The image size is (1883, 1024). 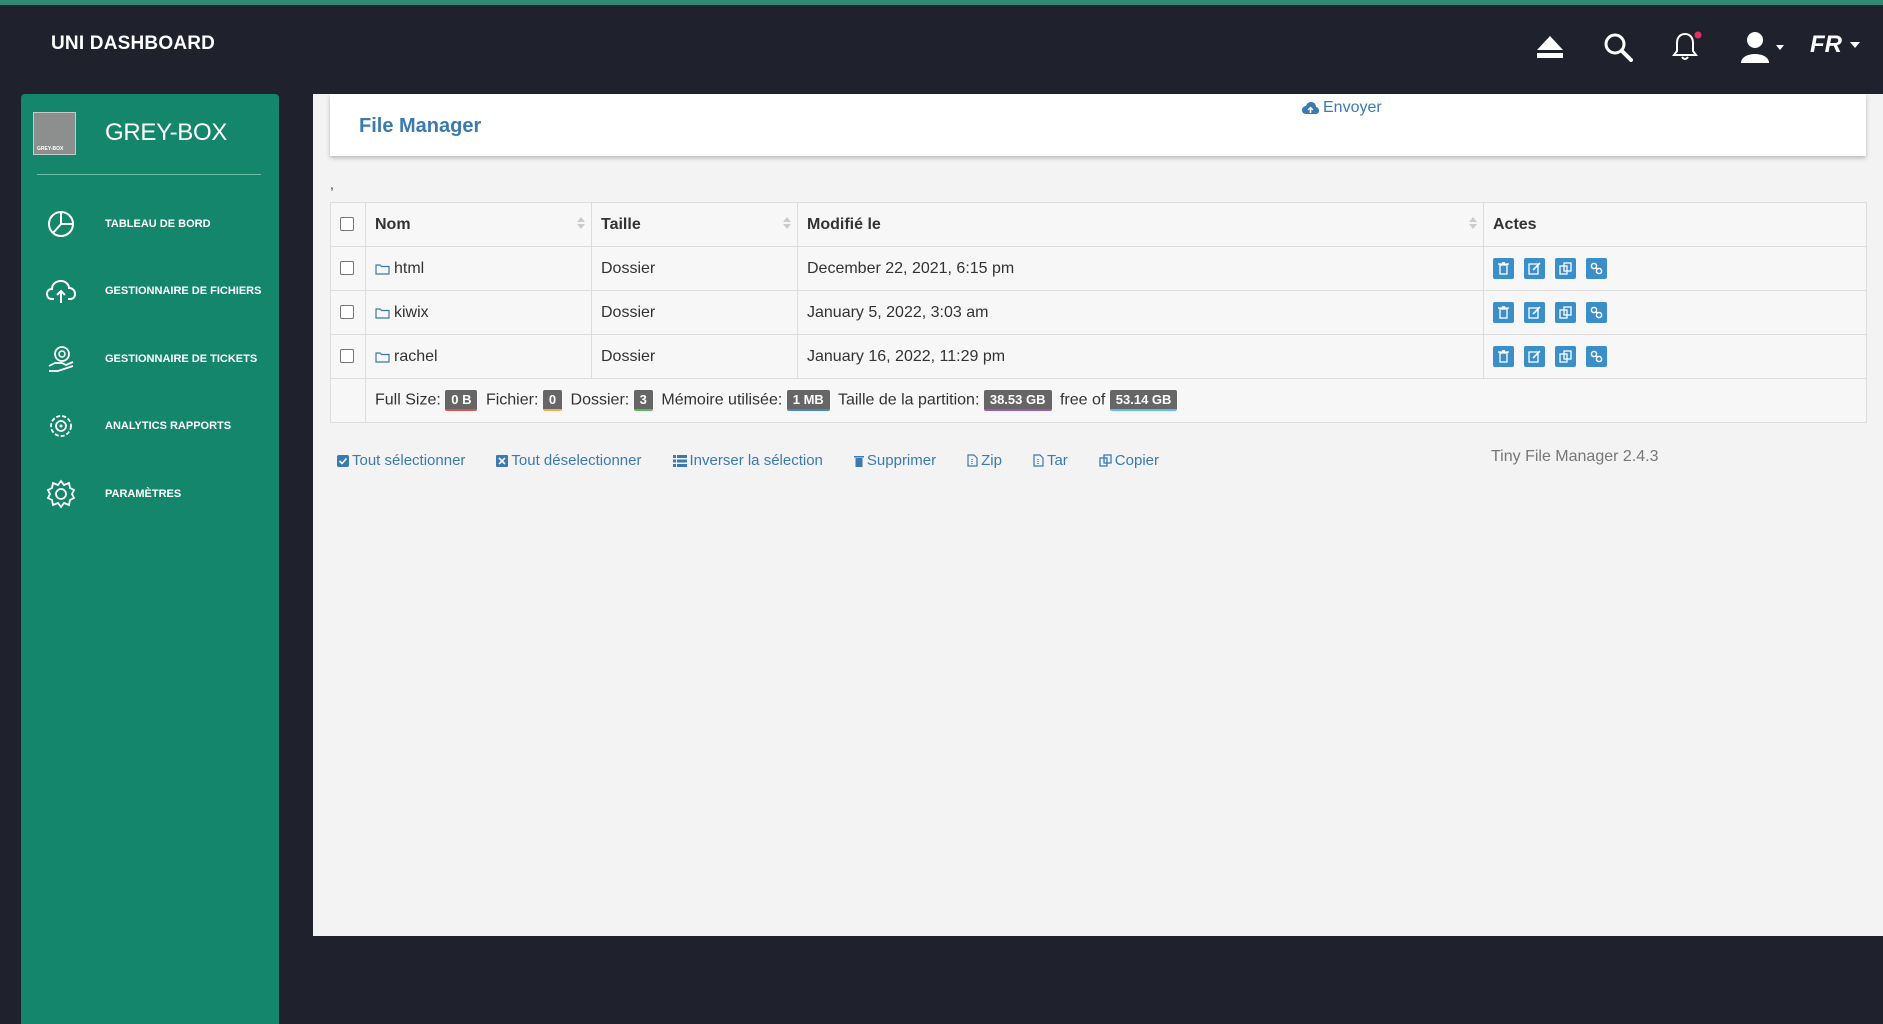 What do you see at coordinates (808, 400) in the screenshot?
I see `memory-badge: 1 MB` at bounding box center [808, 400].